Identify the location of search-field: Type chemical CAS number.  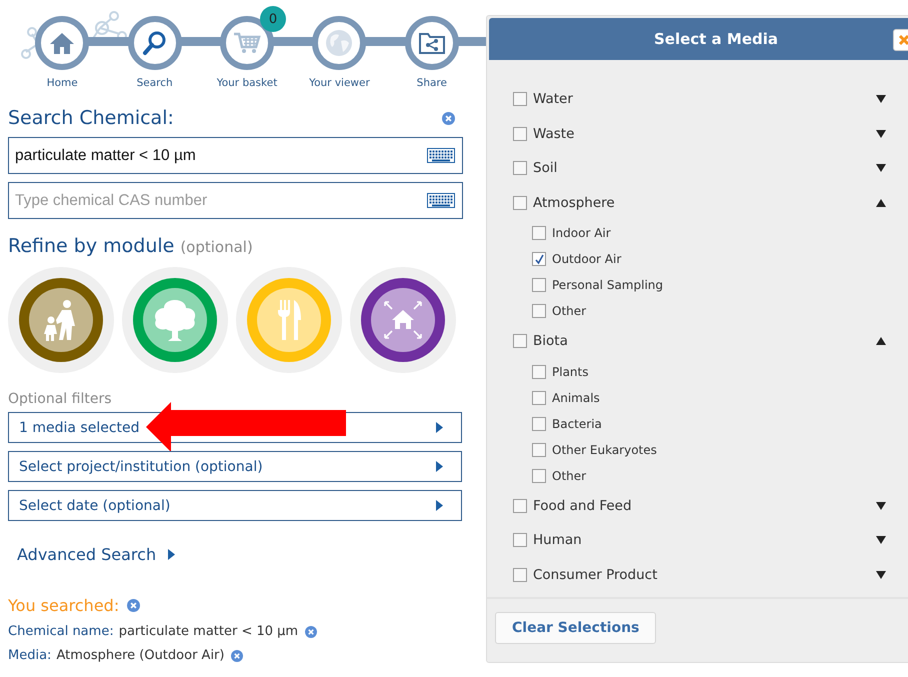
(235, 200).